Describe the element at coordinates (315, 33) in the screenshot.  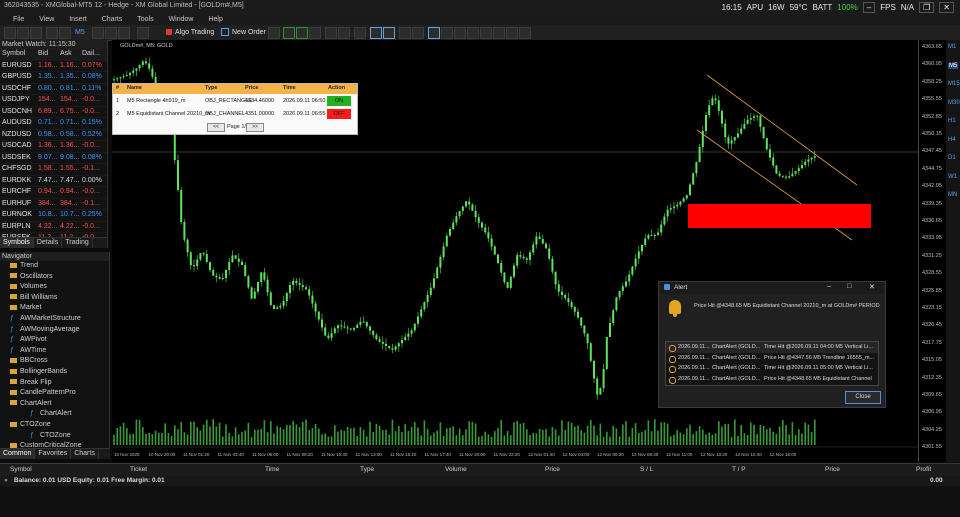
I see `line-chart-icon` at that location.